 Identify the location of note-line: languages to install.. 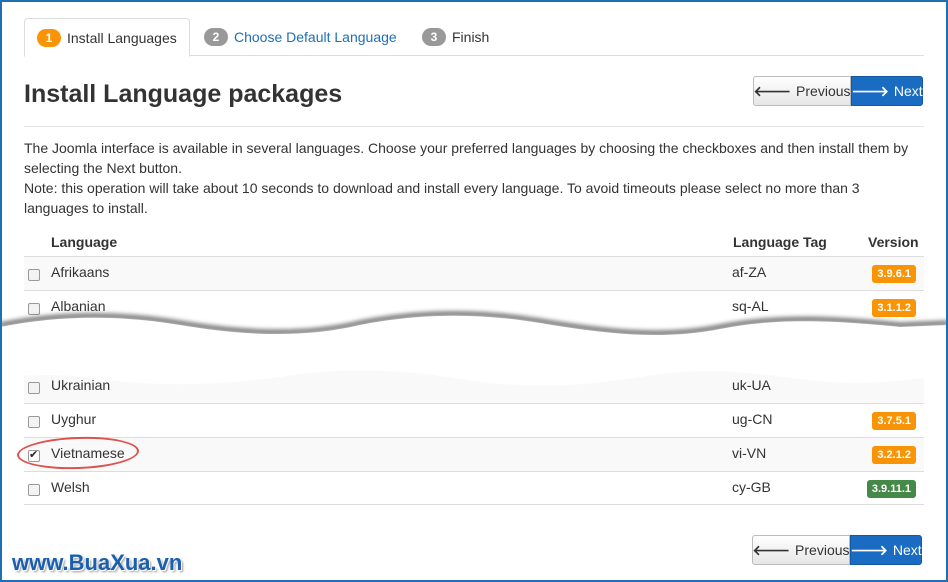
(86, 208).